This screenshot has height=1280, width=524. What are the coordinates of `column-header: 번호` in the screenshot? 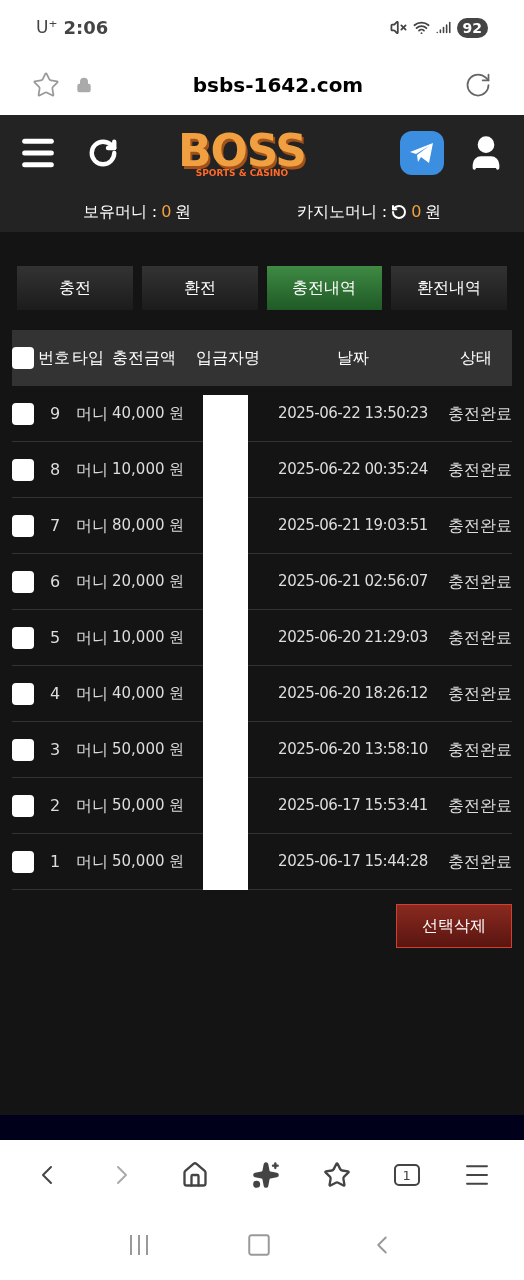 It's located at (54, 358).